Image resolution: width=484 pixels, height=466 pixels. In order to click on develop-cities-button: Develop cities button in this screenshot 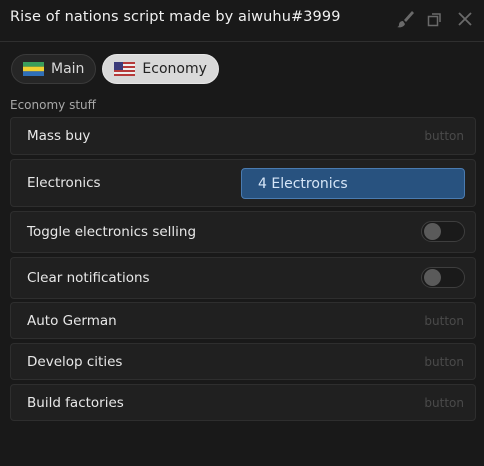, I will do `click(243, 361)`.